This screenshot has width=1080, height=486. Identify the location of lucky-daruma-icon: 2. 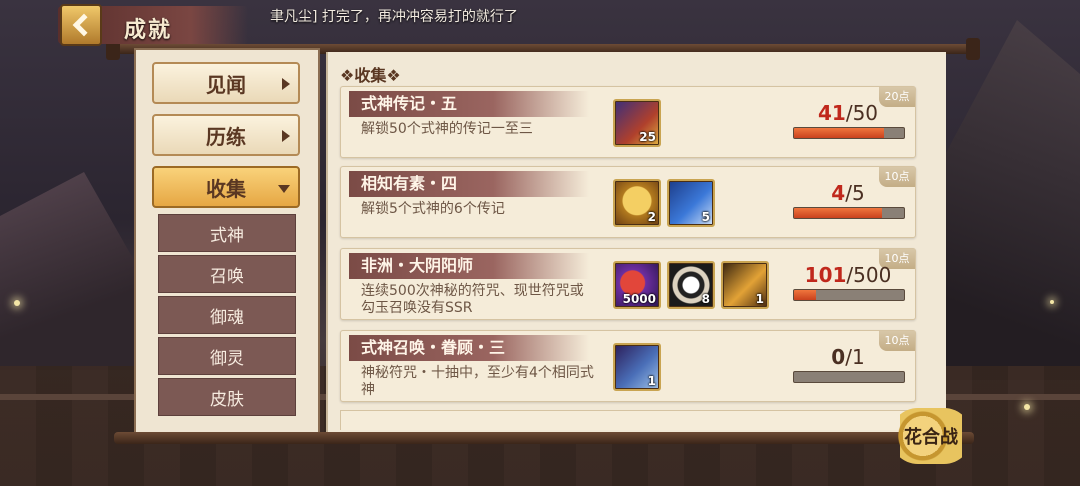
(637, 203).